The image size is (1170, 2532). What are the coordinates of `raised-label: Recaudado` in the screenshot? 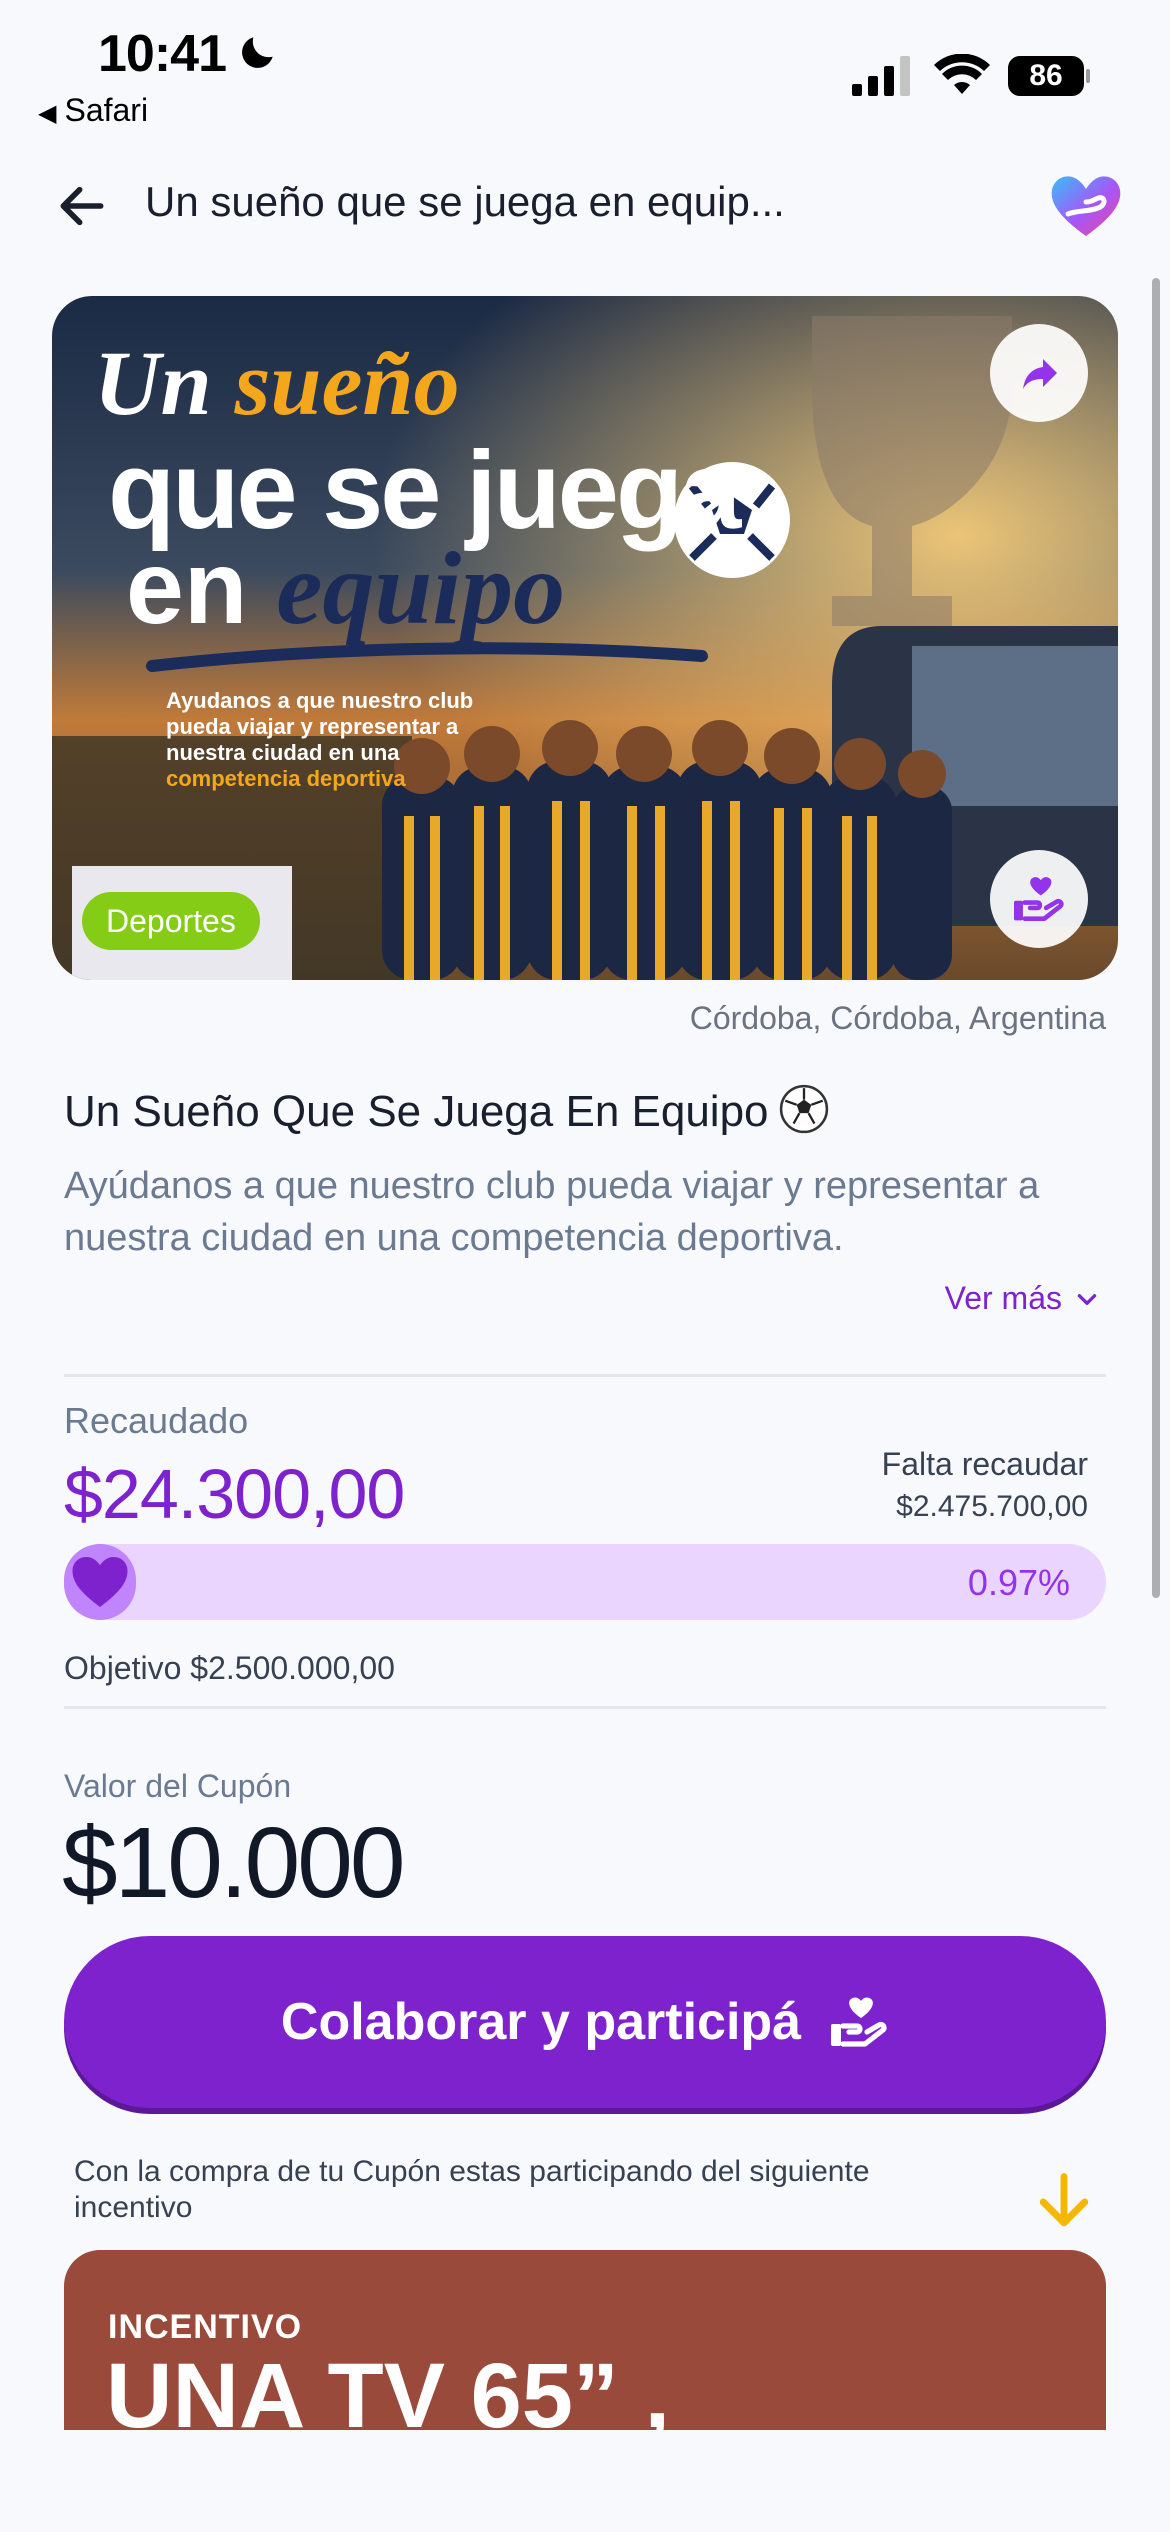 It's located at (156, 1420).